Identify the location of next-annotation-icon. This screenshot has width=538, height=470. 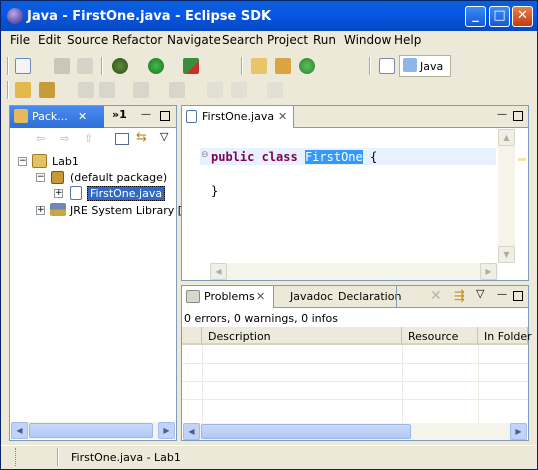
(141, 90).